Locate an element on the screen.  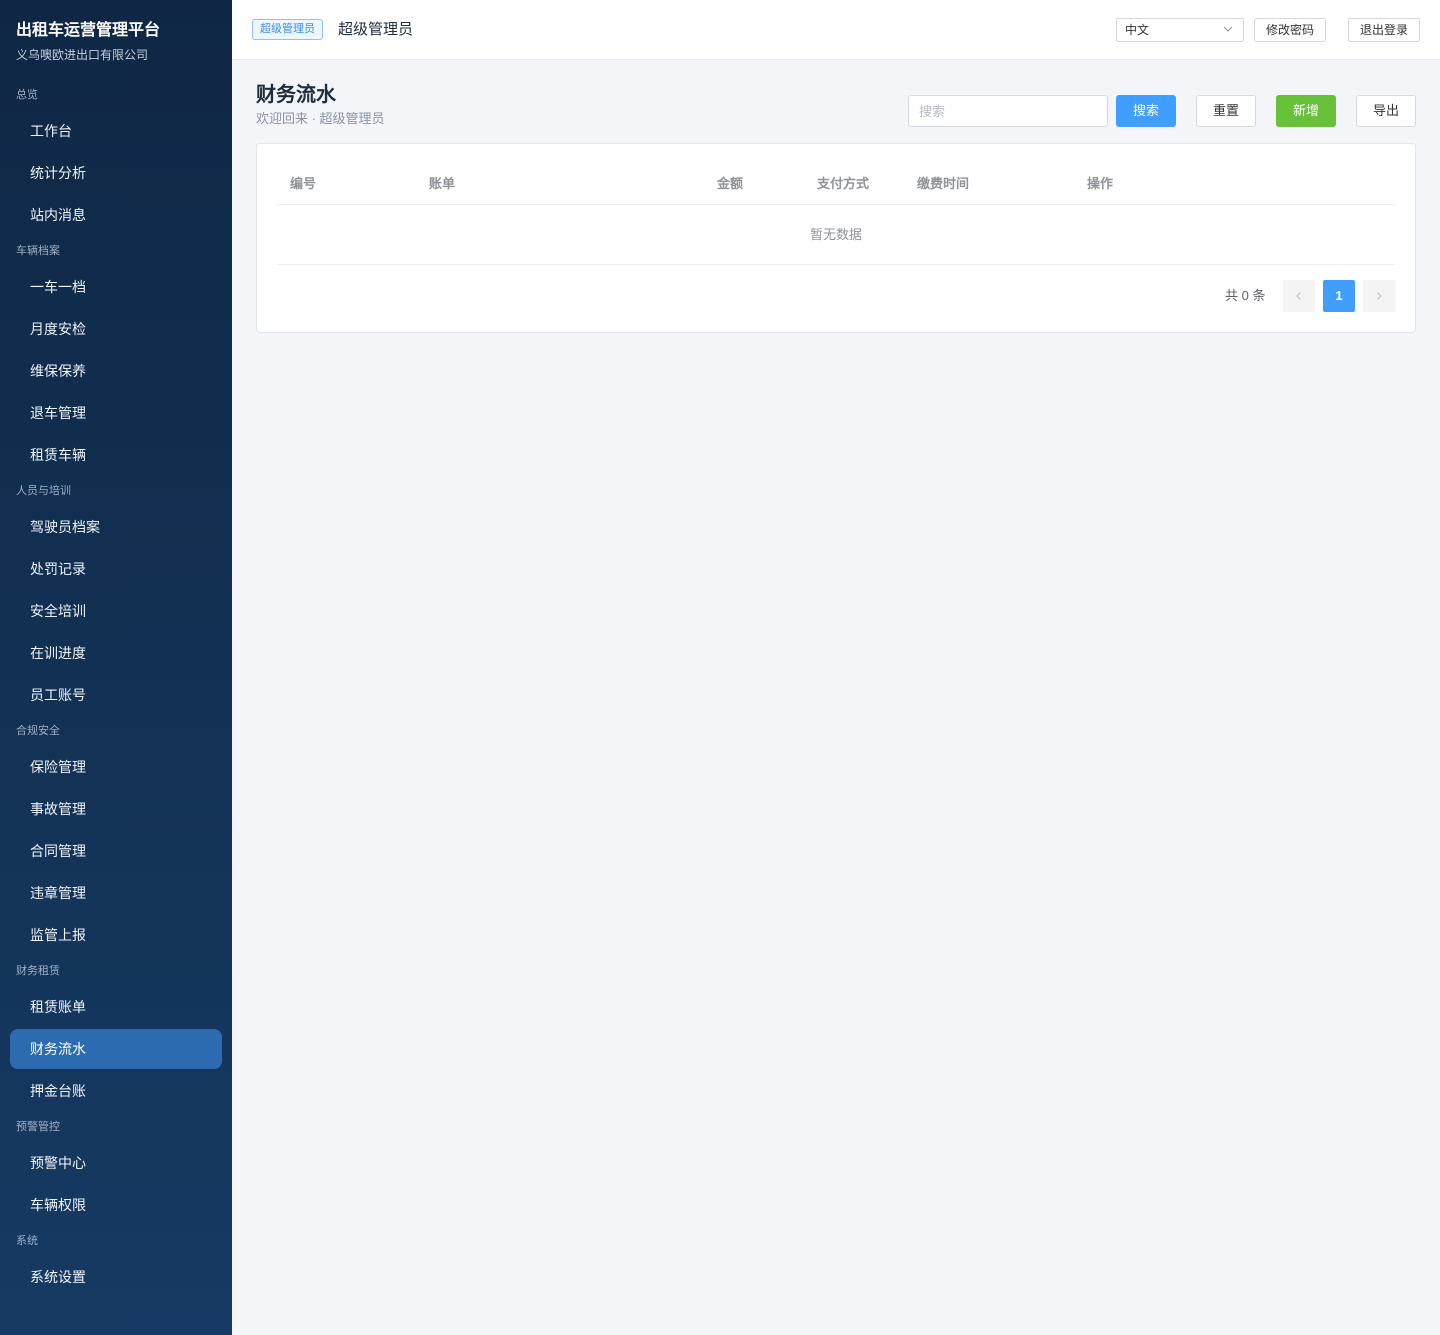
sidebar-item-active: 财务流水 is located at coordinates (116, 1049).